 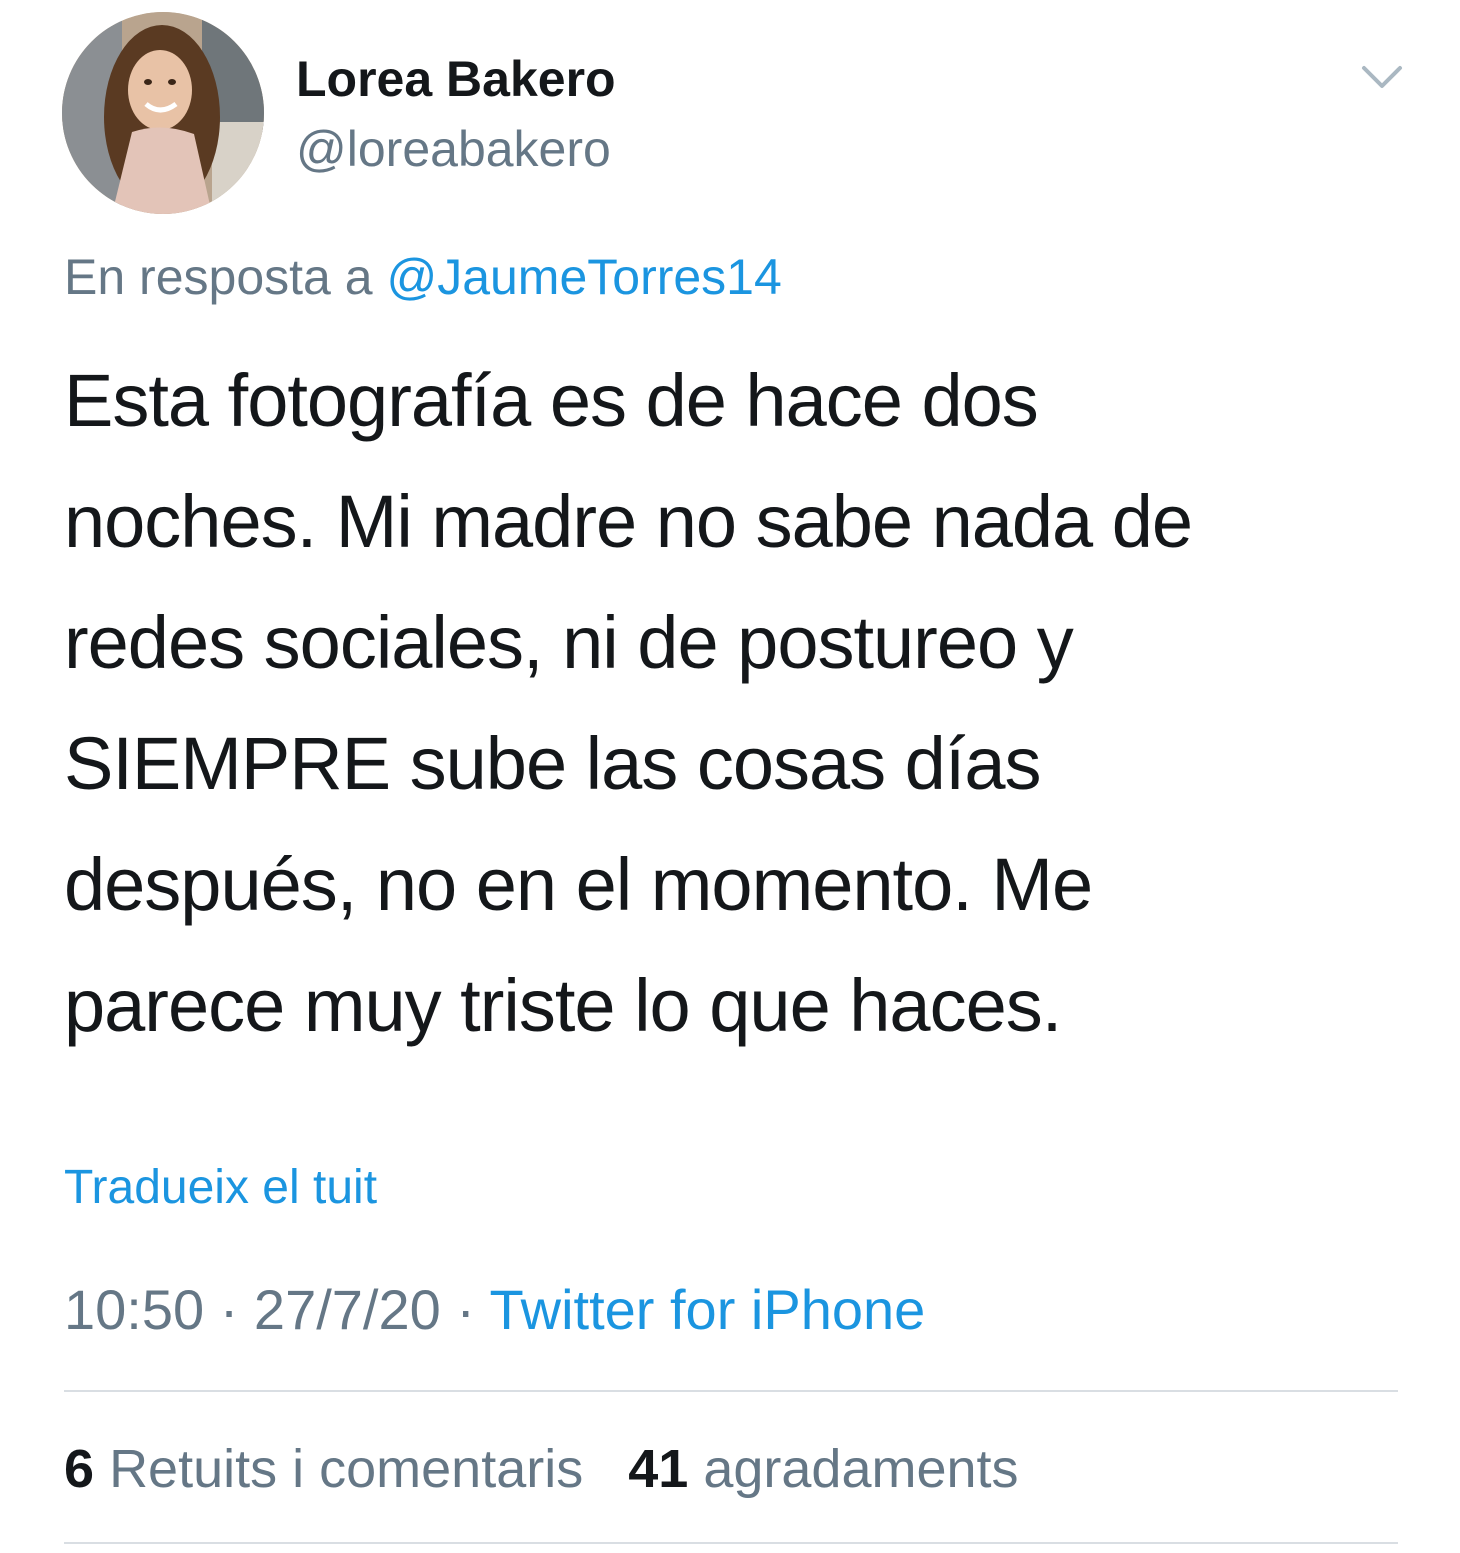 I want to click on tweet-text-line: parece muy triste lo que haces., so click(x=563, y=1005).